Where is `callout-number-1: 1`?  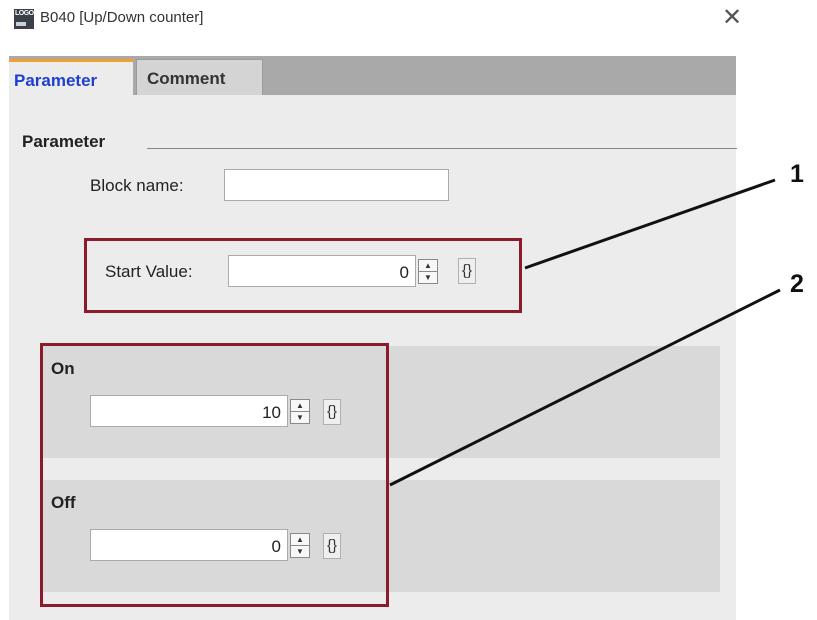 callout-number-1: 1 is located at coordinates (797, 174).